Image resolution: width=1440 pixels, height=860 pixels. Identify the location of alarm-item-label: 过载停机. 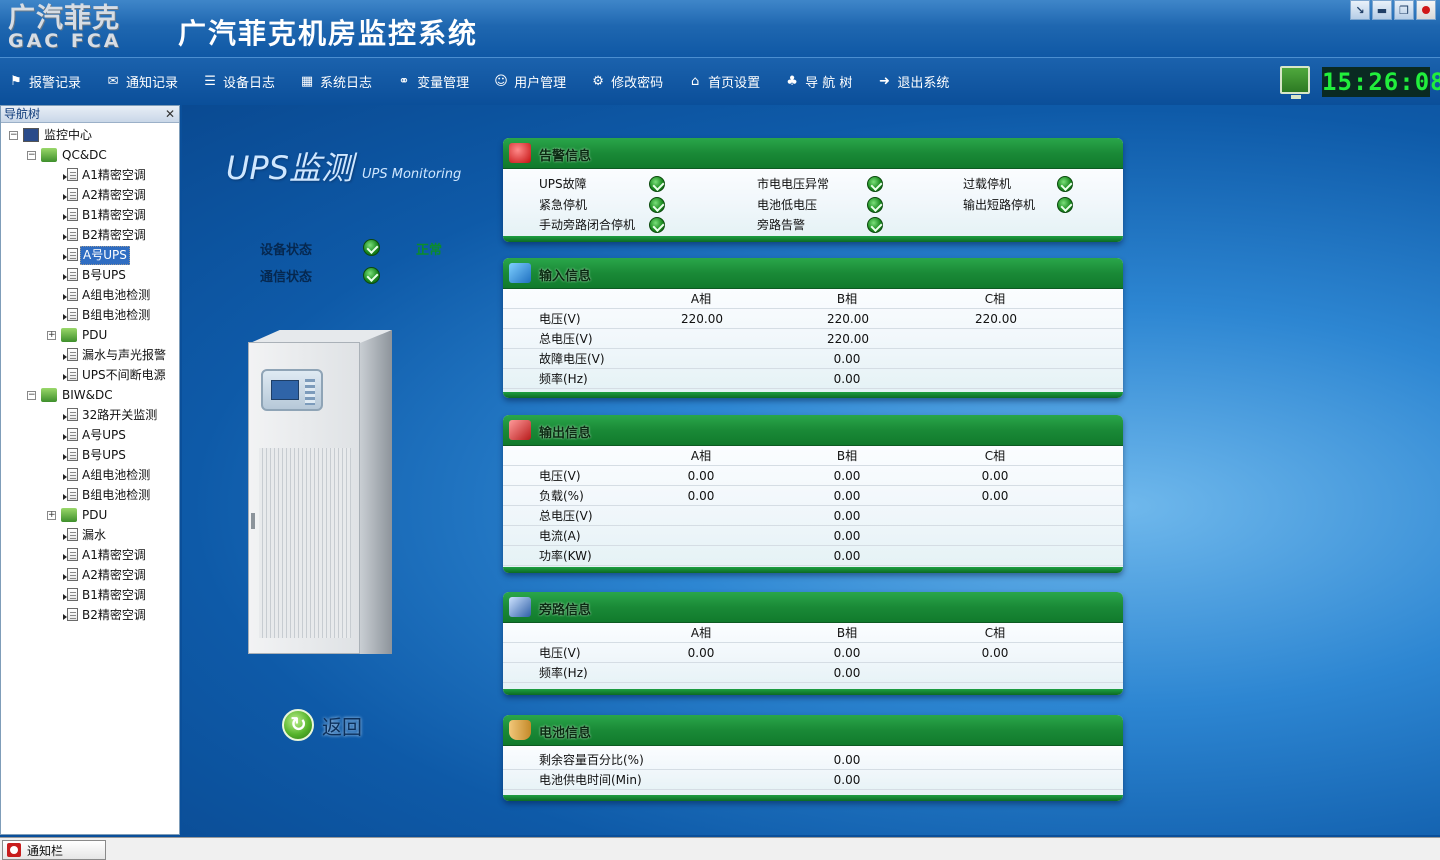
(987, 184).